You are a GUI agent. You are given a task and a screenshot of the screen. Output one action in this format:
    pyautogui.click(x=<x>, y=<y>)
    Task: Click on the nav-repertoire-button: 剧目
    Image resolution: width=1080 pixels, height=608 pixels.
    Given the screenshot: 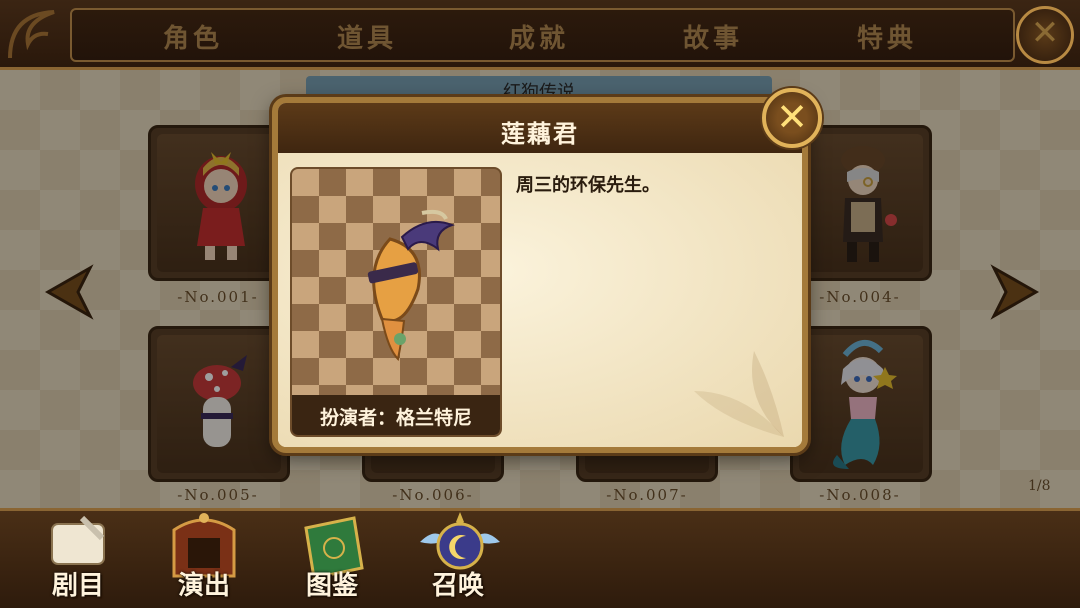 What is the action you would take?
    pyautogui.click(x=78, y=559)
    